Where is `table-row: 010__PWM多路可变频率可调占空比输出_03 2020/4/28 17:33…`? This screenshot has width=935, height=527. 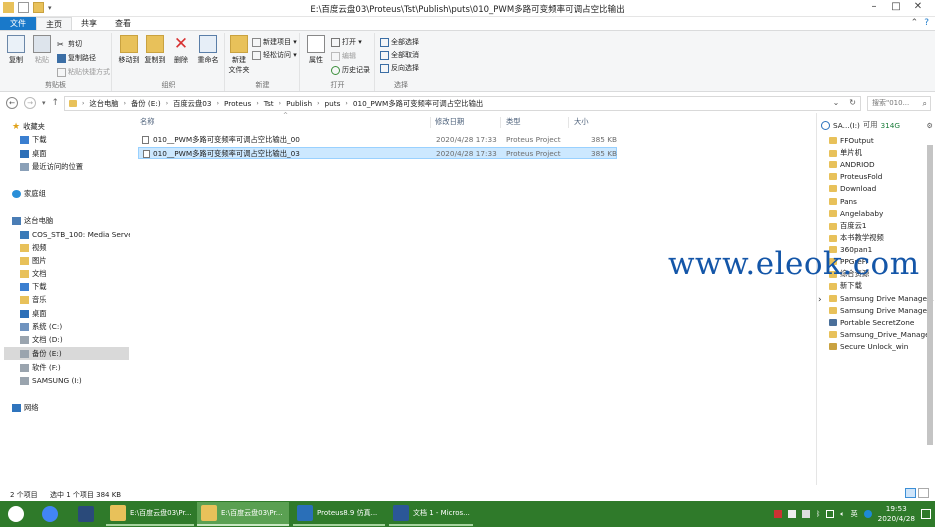 table-row: 010__PWM多路可变频率可调占空比输出_03 2020/4/28 17:33… is located at coordinates (377, 153).